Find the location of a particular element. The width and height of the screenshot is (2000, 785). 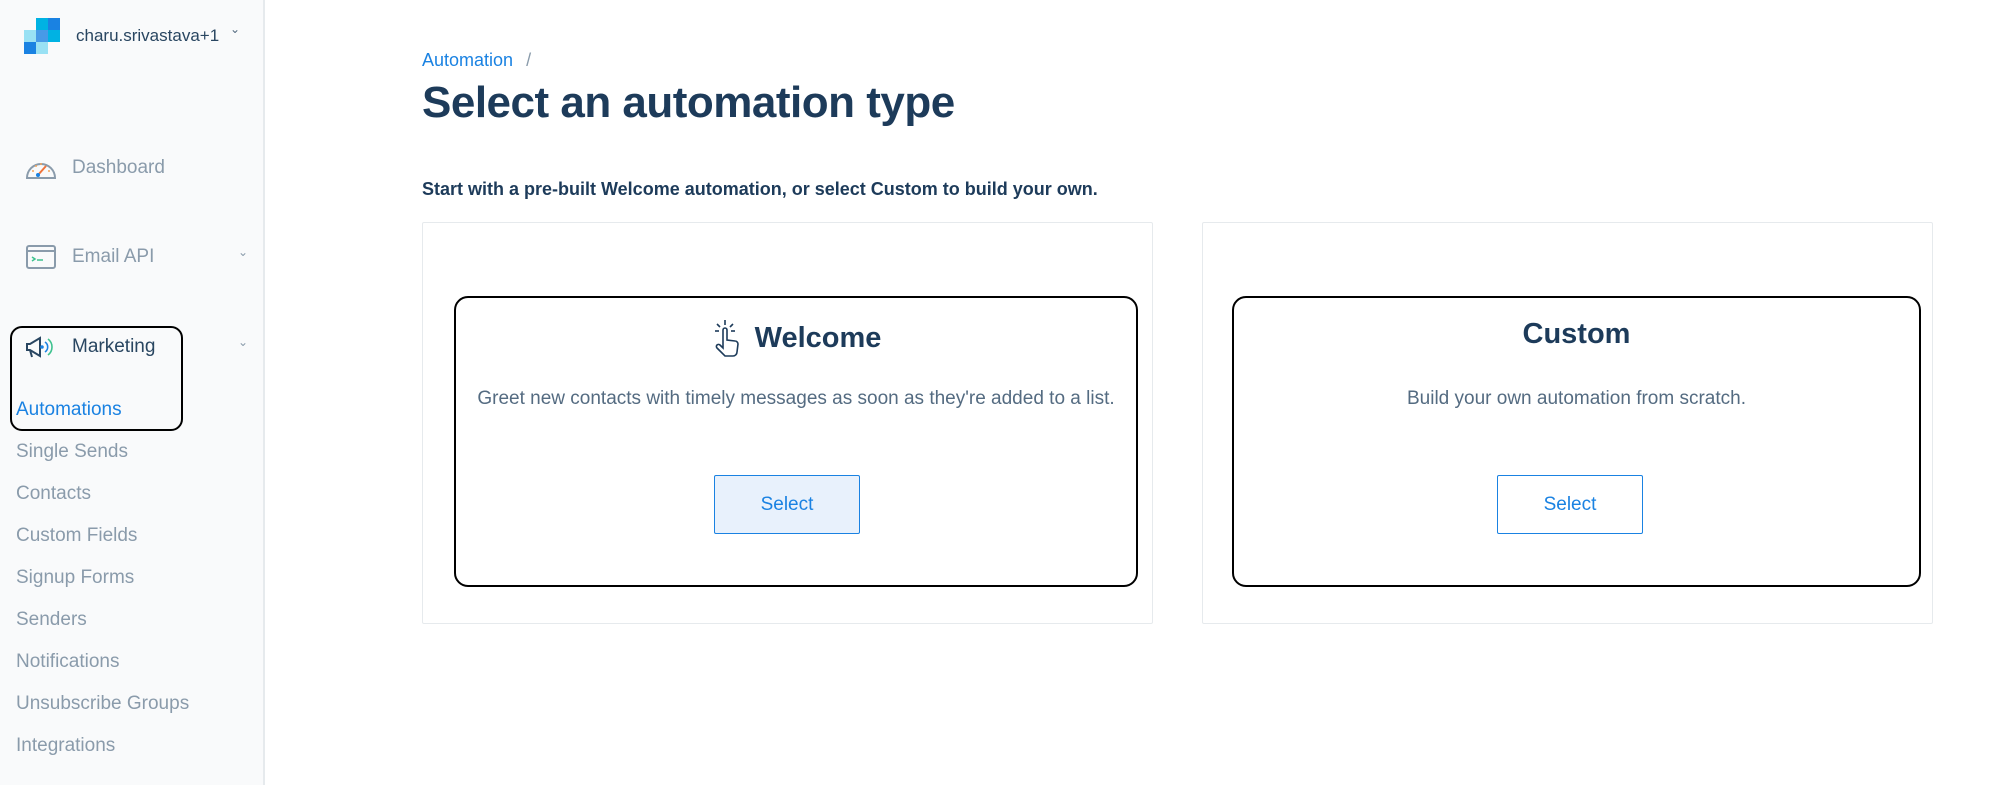

select-welcome-button: Select is located at coordinates (787, 504).